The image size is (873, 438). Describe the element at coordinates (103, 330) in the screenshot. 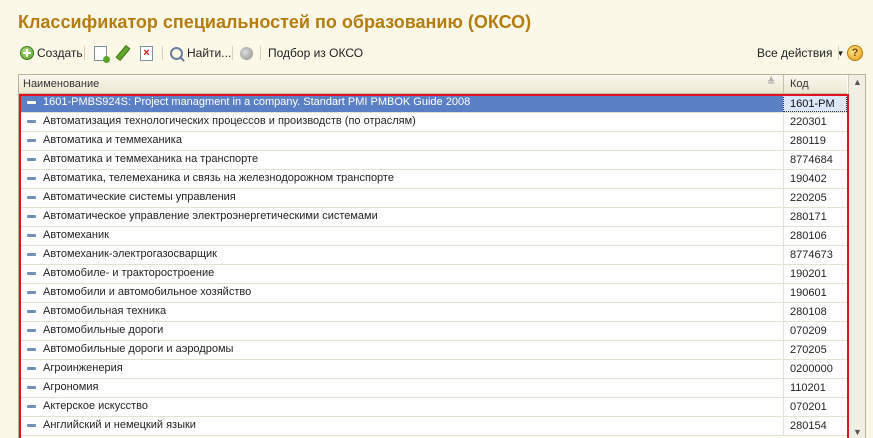

I see `row-name-cell: Автомобильные дороги` at that location.